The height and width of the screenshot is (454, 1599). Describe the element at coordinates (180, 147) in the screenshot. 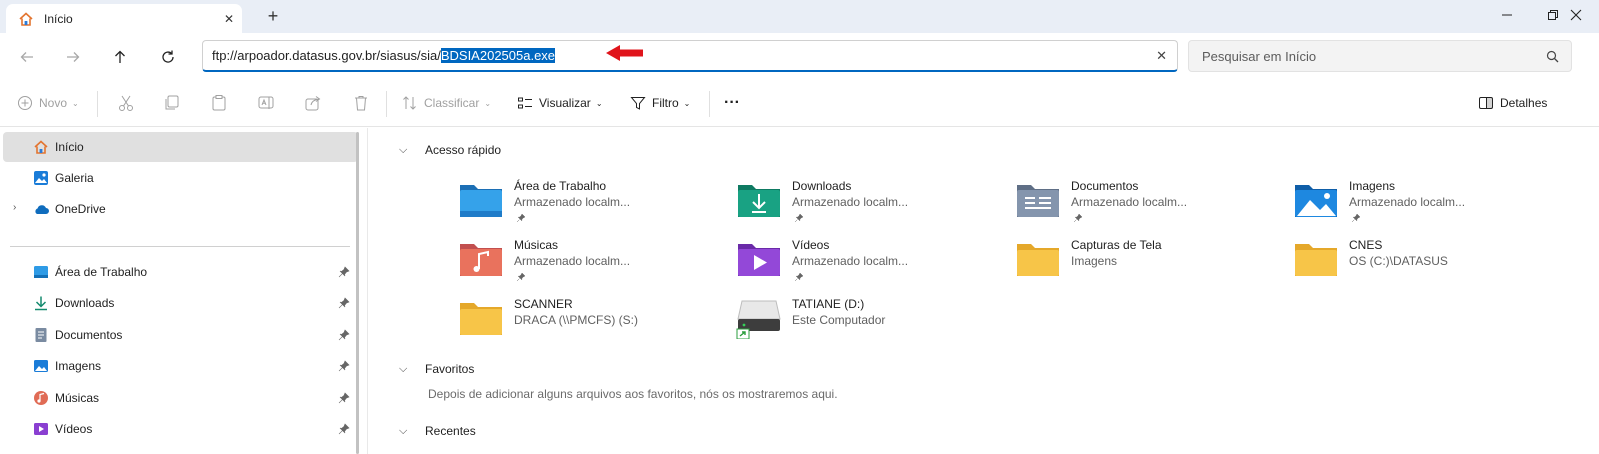

I see `sidebar-item-inicio: Início` at that location.